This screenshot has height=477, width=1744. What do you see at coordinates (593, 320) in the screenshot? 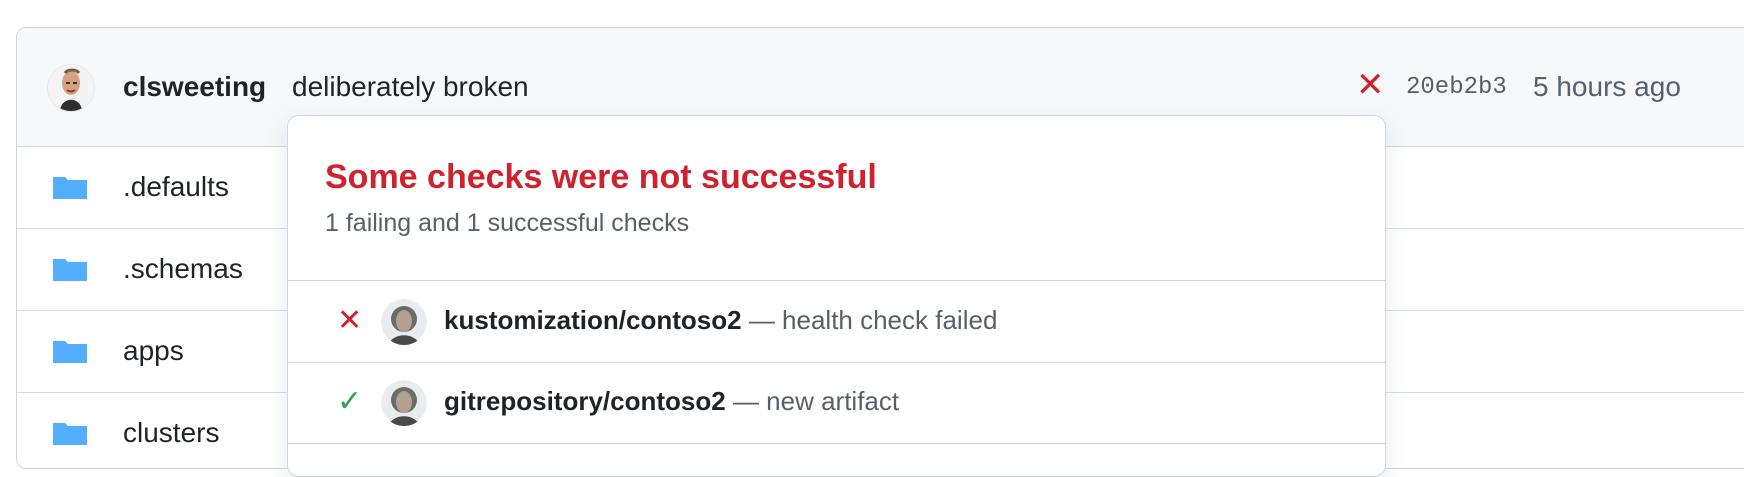
I see `check-title: kustomization/contoso2` at bounding box center [593, 320].